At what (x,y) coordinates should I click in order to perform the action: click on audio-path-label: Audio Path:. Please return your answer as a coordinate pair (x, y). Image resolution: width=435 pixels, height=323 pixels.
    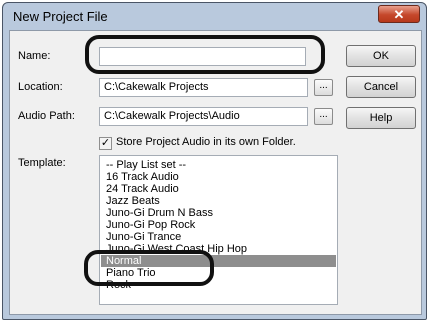
    Looking at the image, I should click on (46, 116).